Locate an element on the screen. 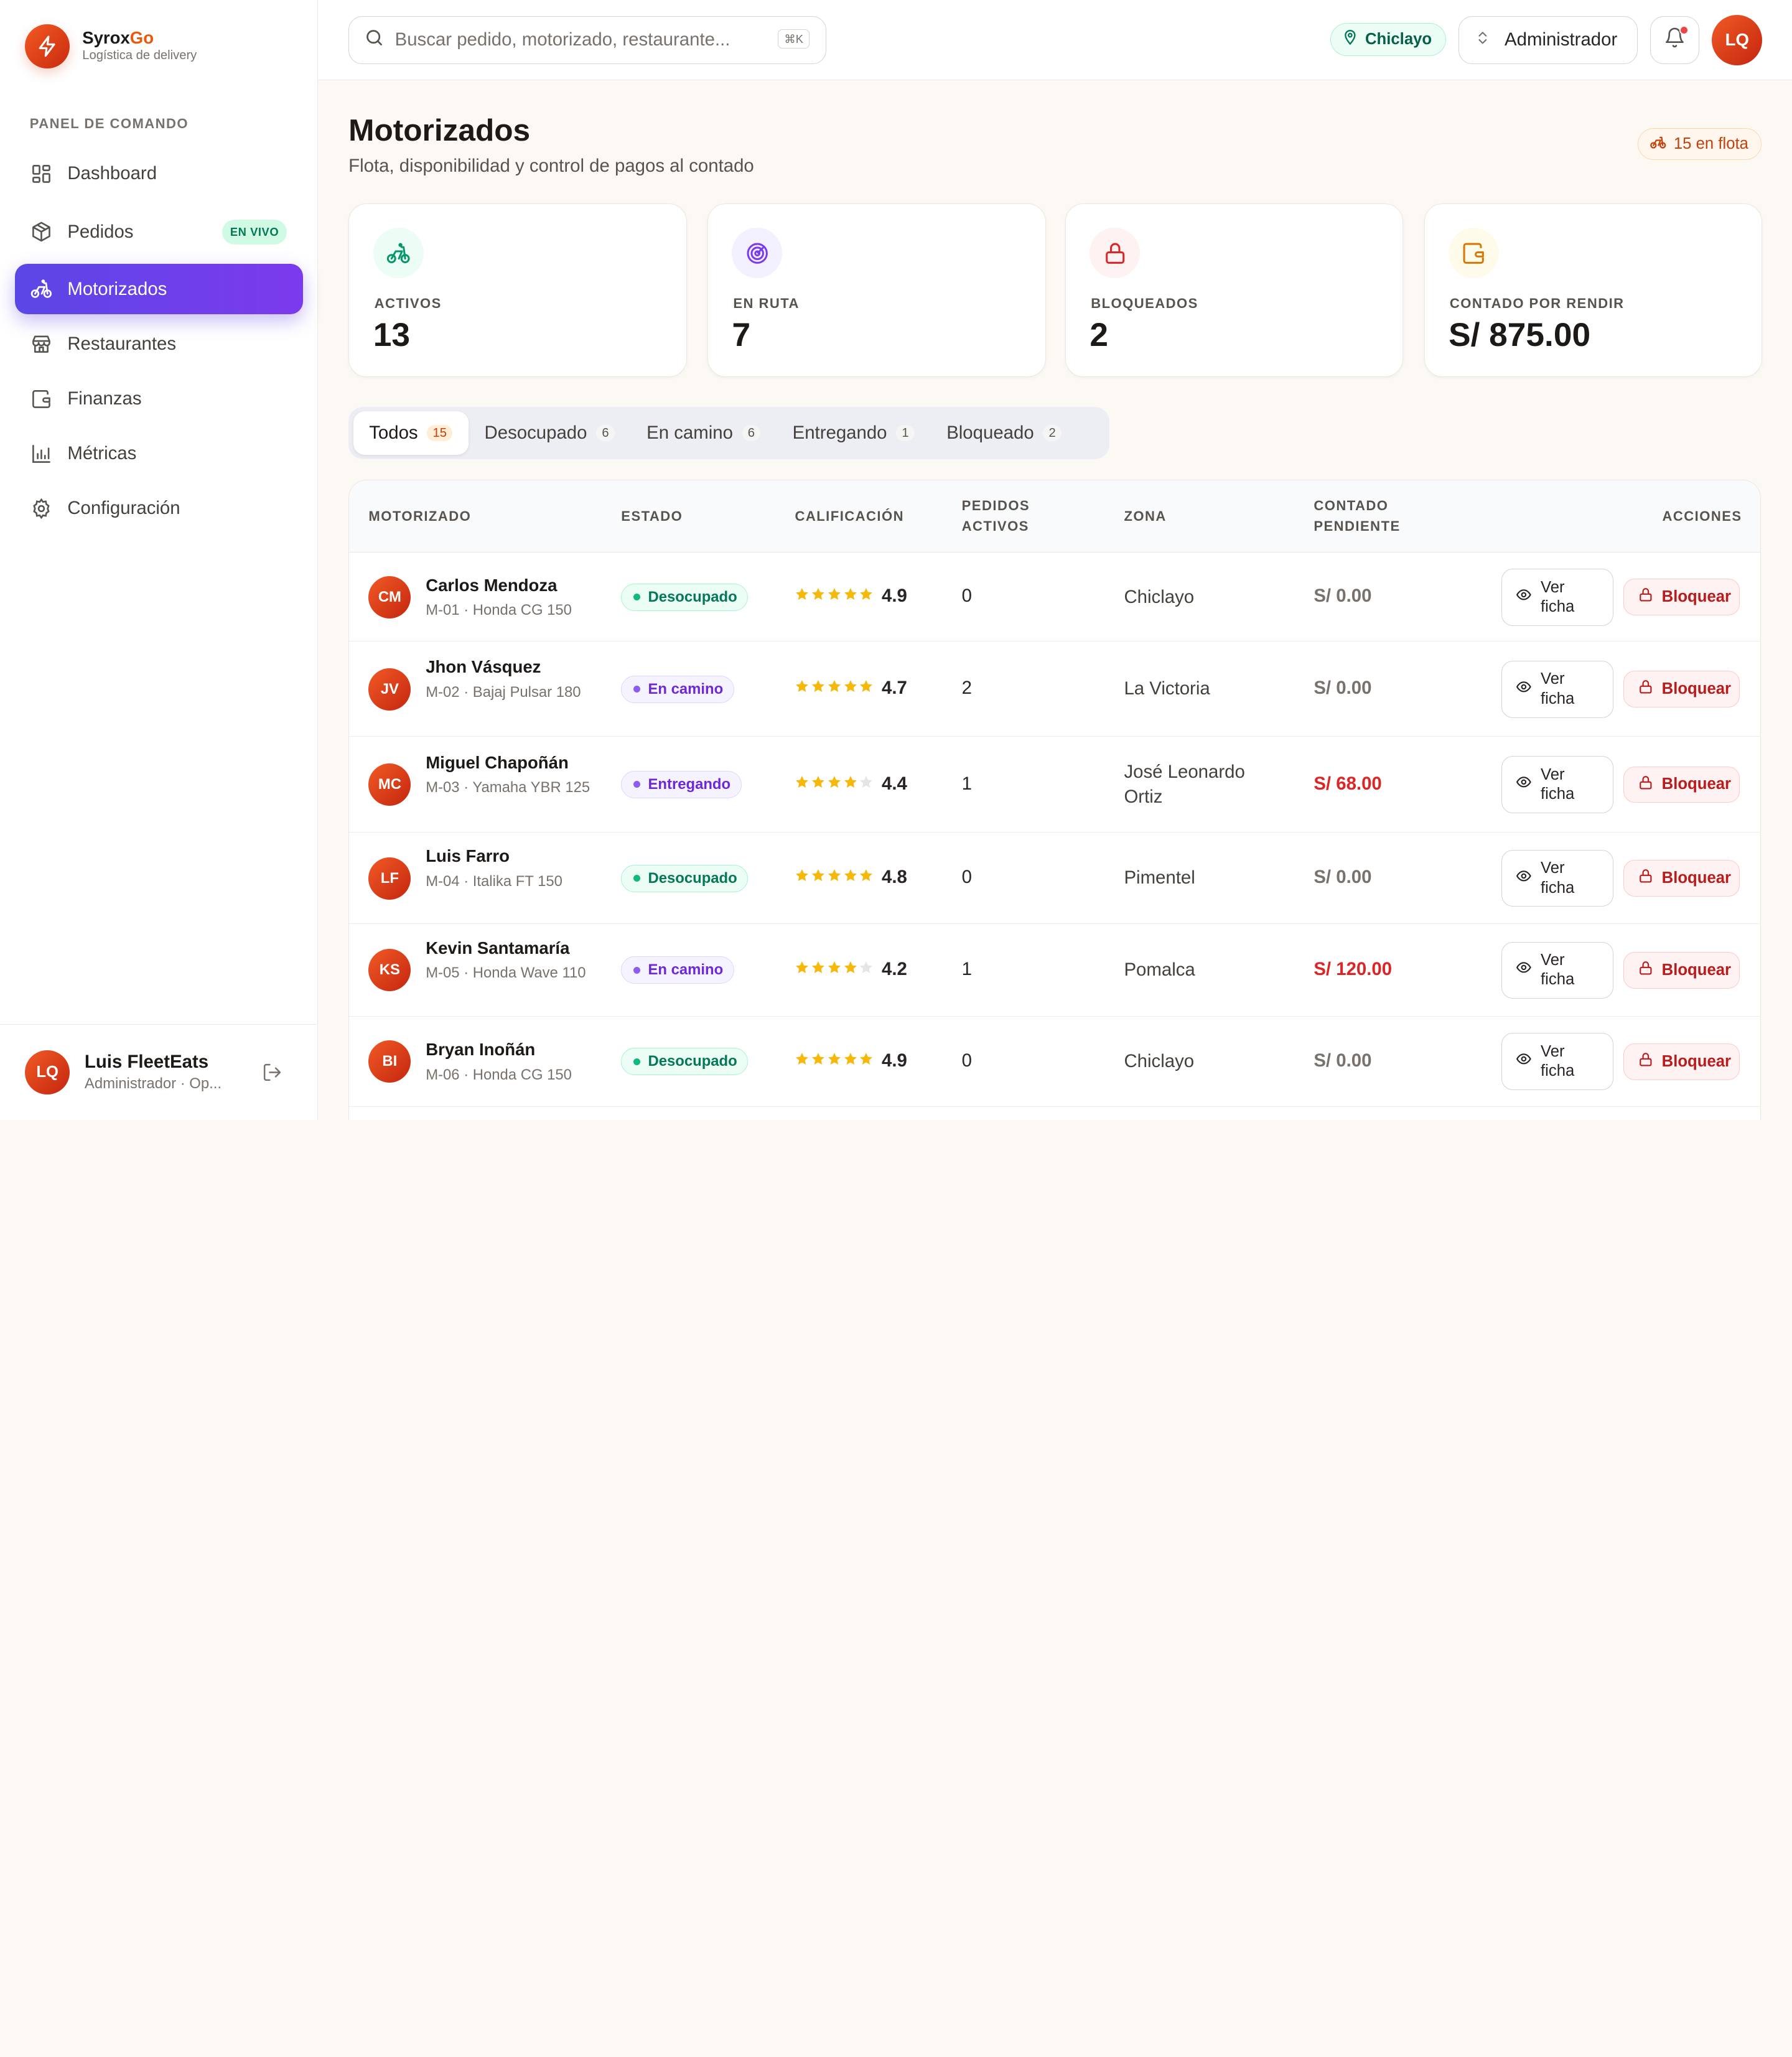 Image resolution: width=1792 pixels, height=2057 pixels. active-orders: 1 is located at coordinates (967, 969).